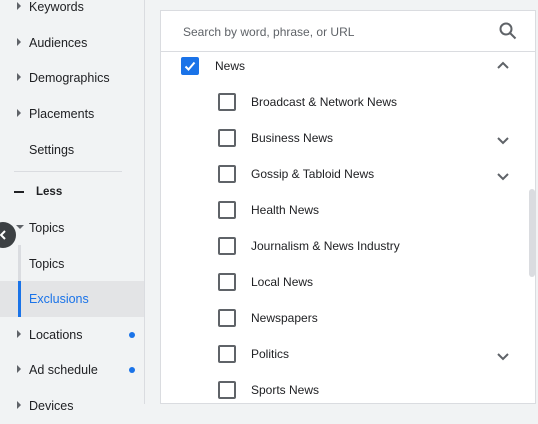 The height and width of the screenshot is (424, 538). What do you see at coordinates (348, 66) in the screenshot?
I see `topic-row-news: News` at bounding box center [348, 66].